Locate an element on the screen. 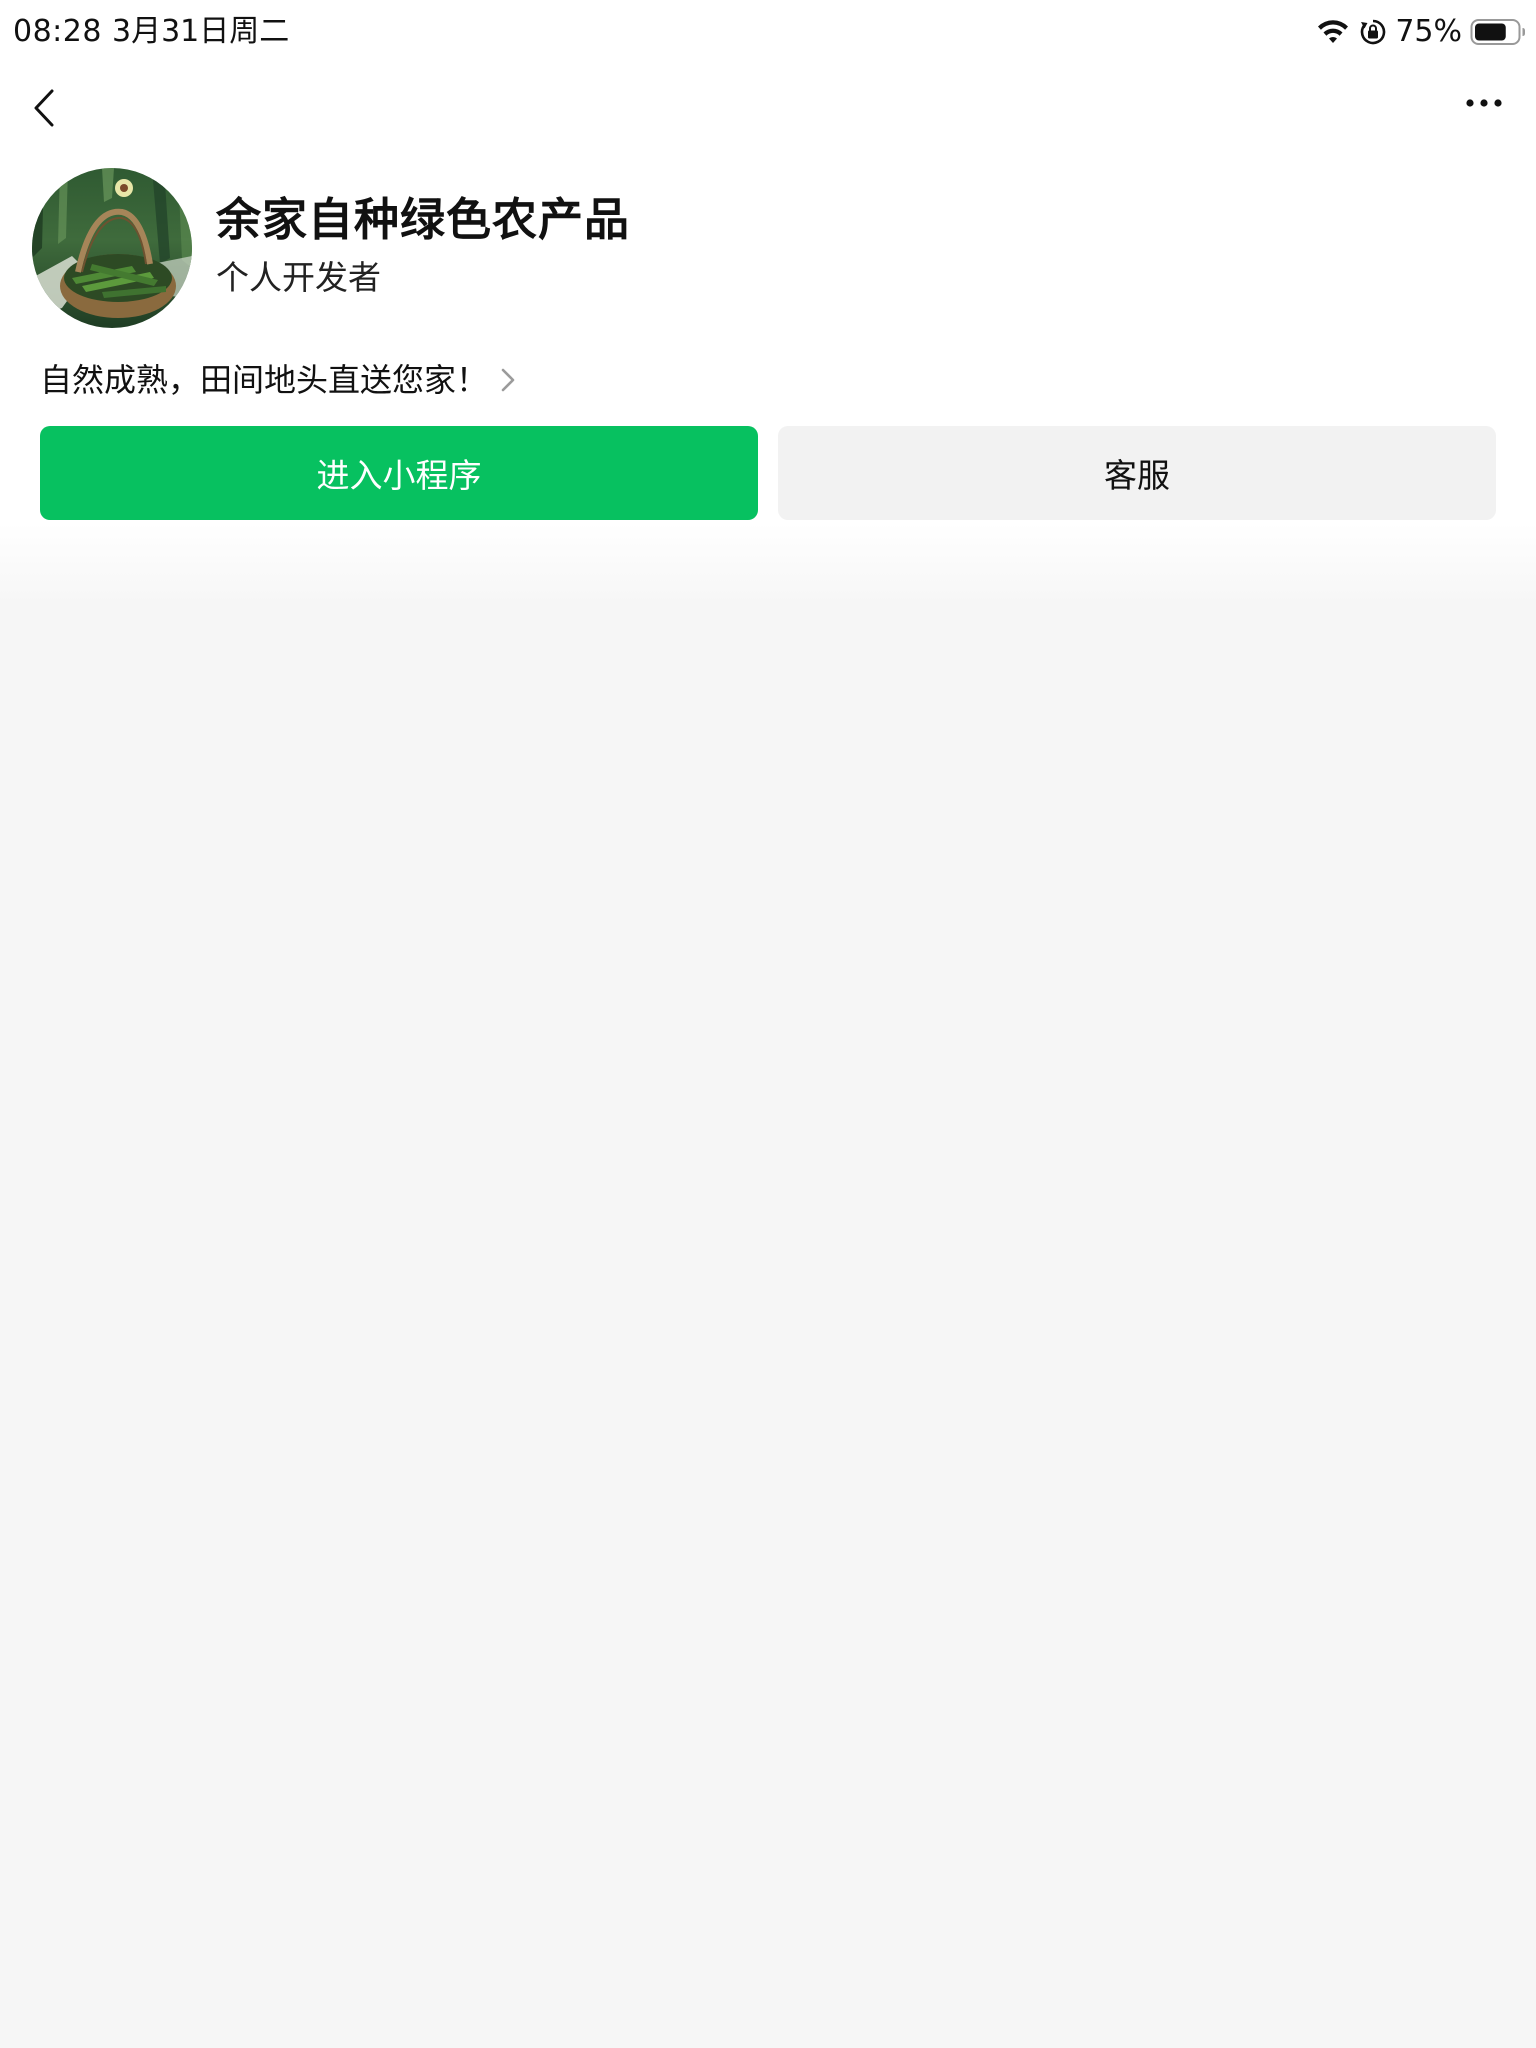 The image size is (1536, 2048). back-button is located at coordinates (44, 108).